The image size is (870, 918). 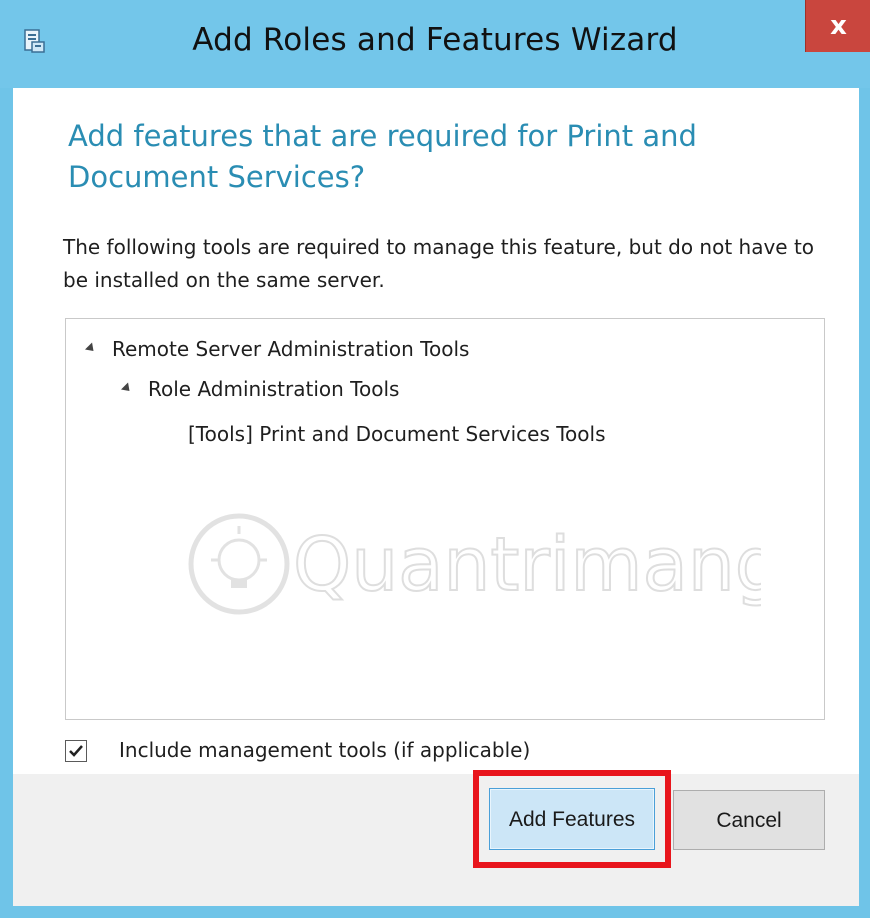 I want to click on add-features-button: Add Features, so click(x=572, y=819).